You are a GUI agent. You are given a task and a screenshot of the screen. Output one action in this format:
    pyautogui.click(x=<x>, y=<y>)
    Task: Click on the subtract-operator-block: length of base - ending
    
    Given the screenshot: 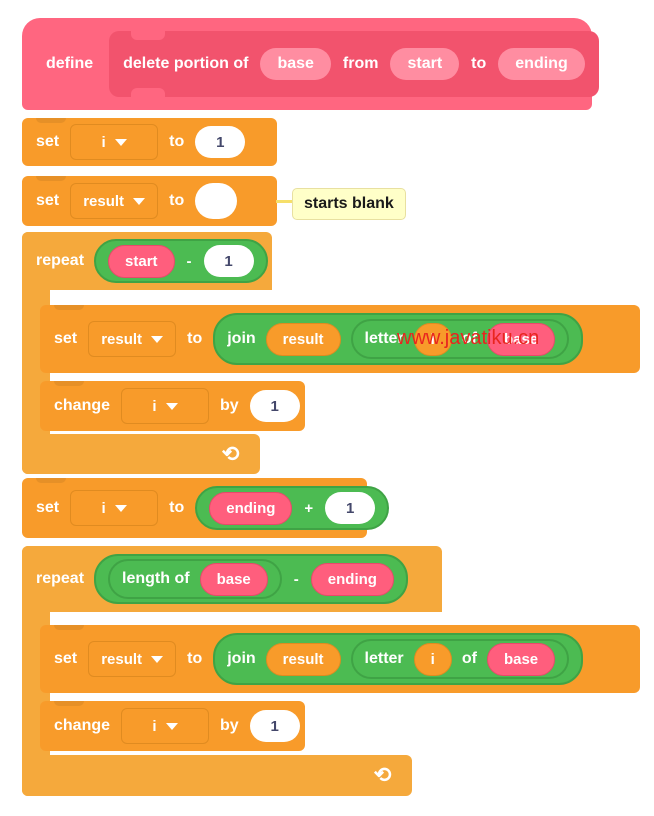 What is the action you would take?
    pyautogui.click(x=251, y=579)
    